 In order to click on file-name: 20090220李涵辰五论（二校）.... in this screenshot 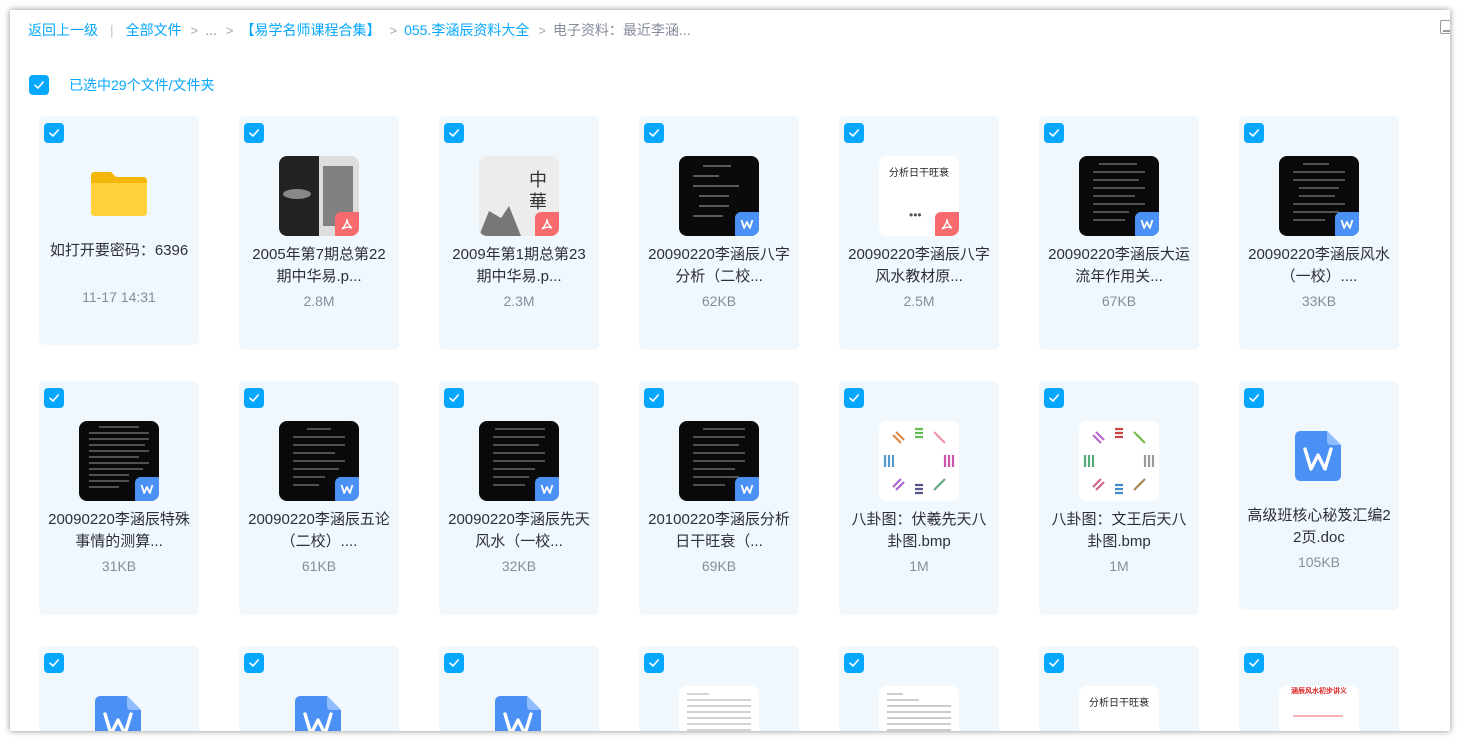, I will do `click(319, 530)`.